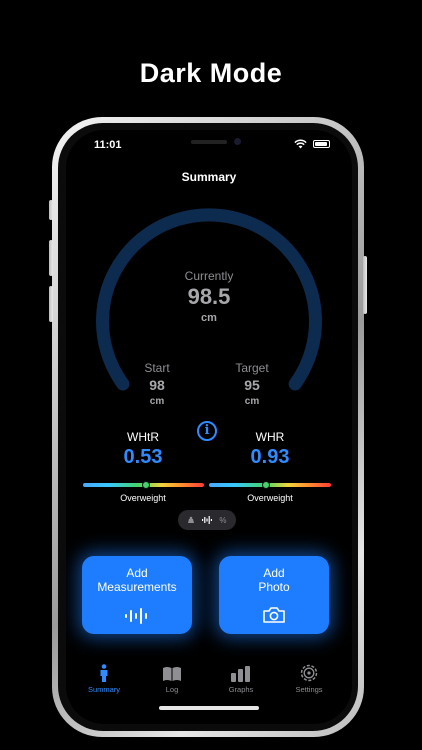  I want to click on speaker-grille, so click(209, 142).